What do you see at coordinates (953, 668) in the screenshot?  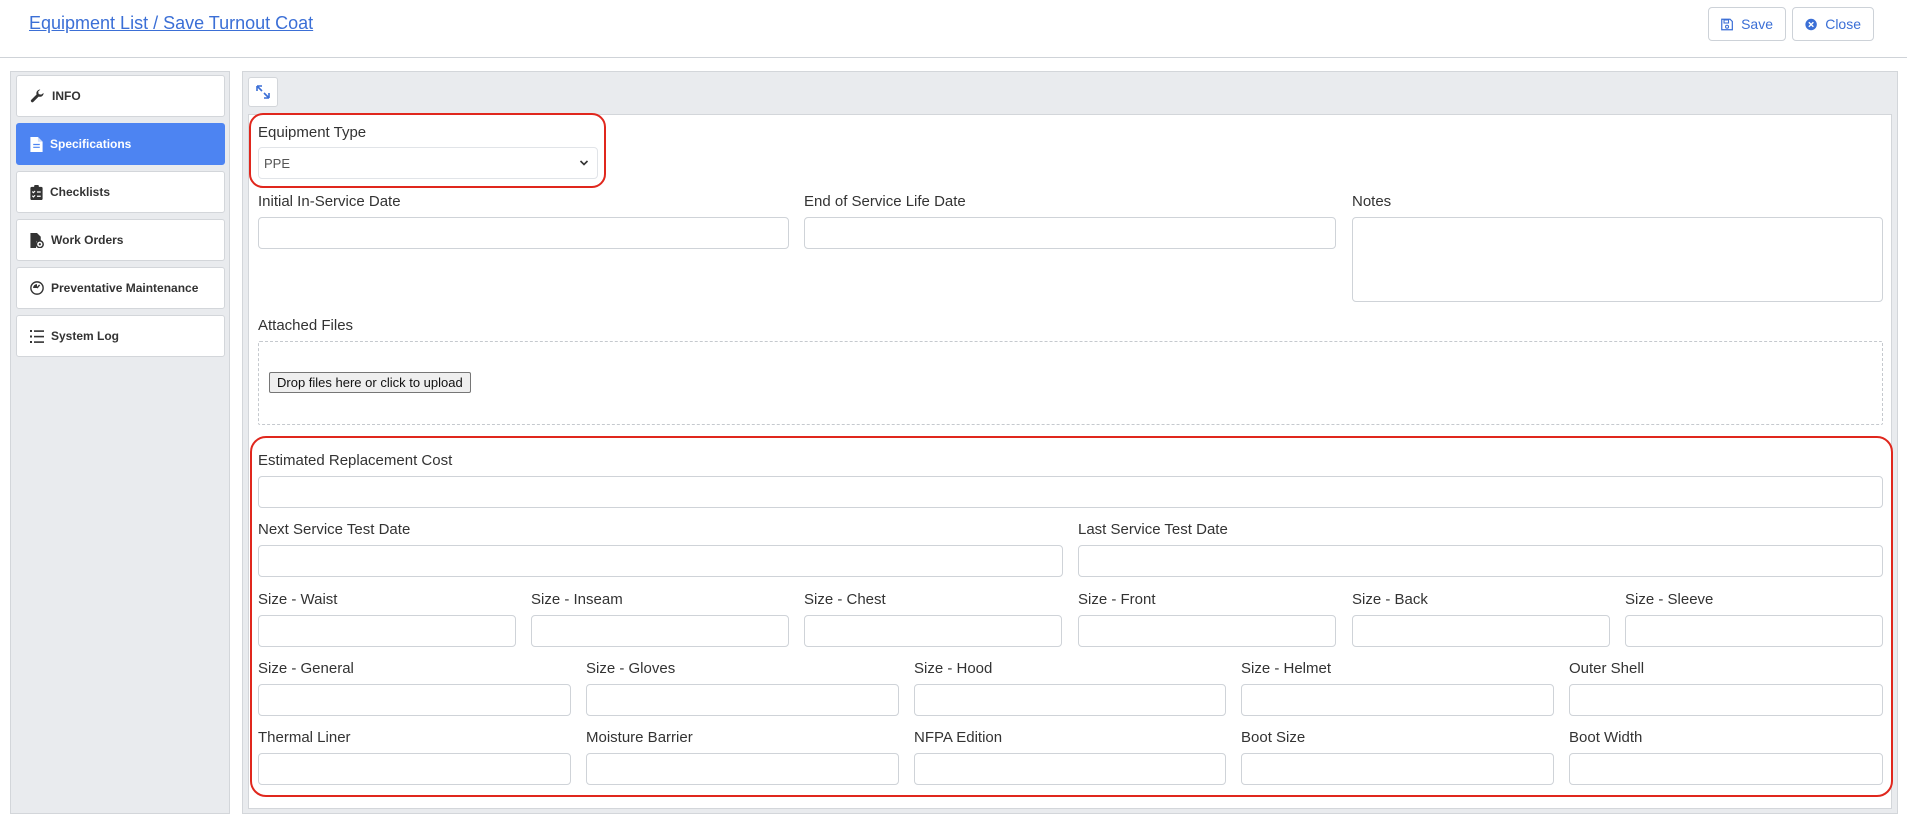 I see `size-hood-label: Size - Hood` at bounding box center [953, 668].